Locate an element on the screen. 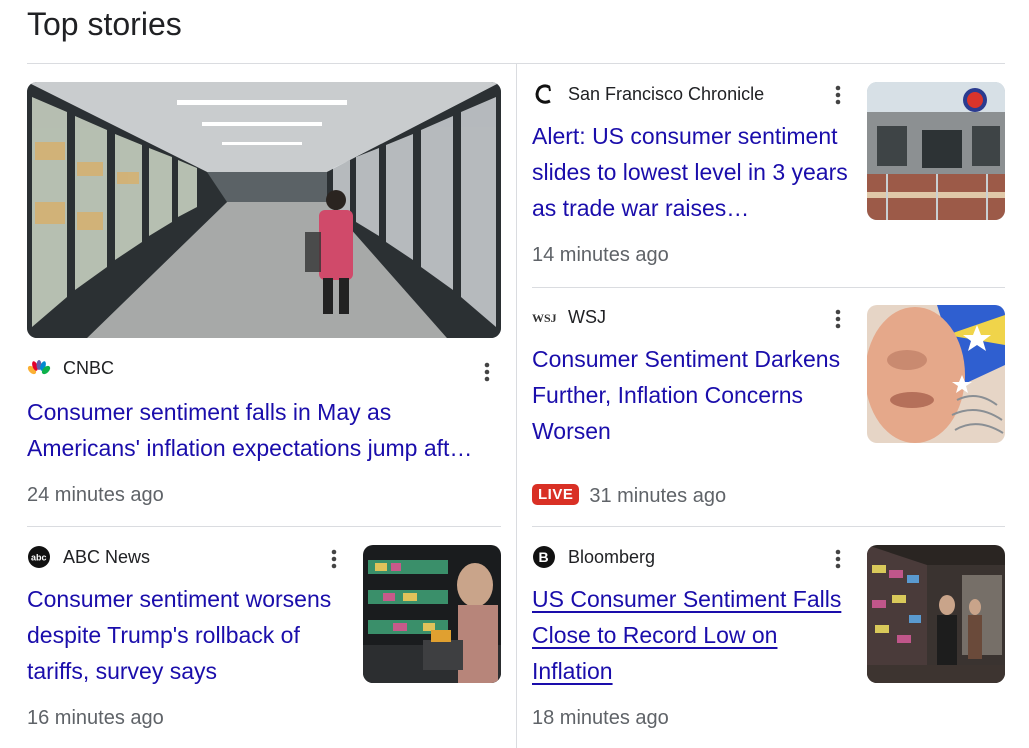 The width and height of the screenshot is (1029, 748). story-timestamp: 31 minutes ago is located at coordinates (658, 496).